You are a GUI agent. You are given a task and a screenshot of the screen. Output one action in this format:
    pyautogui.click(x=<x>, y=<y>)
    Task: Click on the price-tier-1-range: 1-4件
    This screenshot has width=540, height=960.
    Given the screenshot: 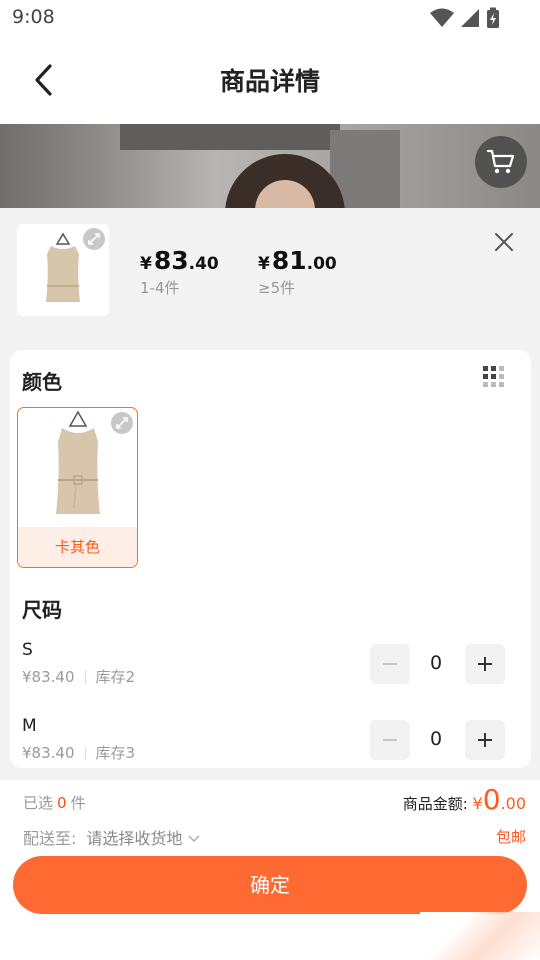 What is the action you would take?
    pyautogui.click(x=160, y=288)
    